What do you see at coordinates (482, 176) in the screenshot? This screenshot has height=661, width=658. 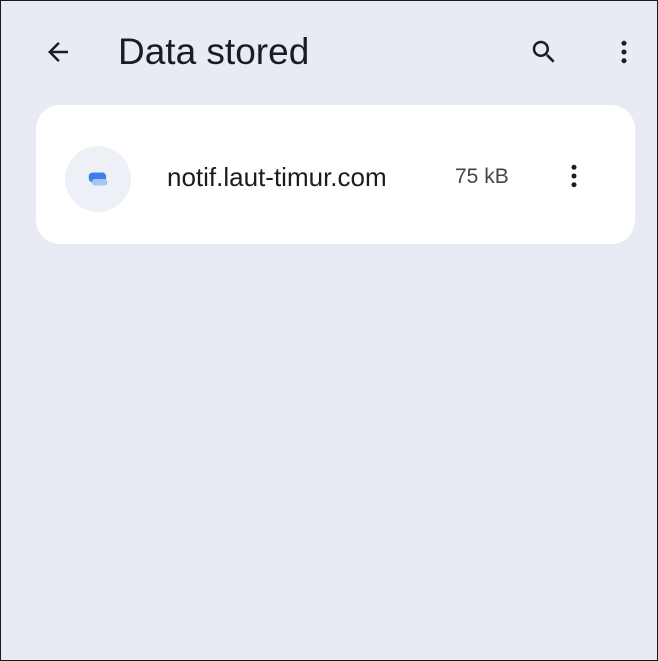 I see `site-storage-size: 75 kB` at bounding box center [482, 176].